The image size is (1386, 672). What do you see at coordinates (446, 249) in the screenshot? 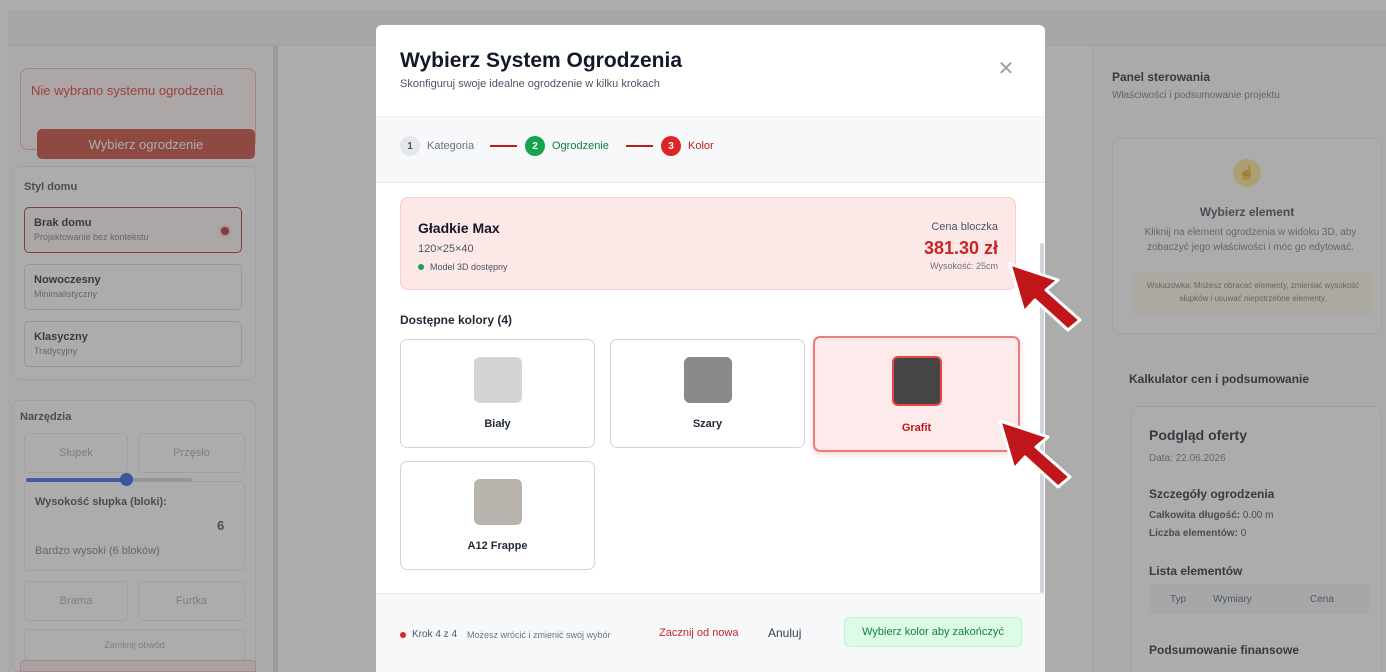
I see `product-dims: 120×25×40` at bounding box center [446, 249].